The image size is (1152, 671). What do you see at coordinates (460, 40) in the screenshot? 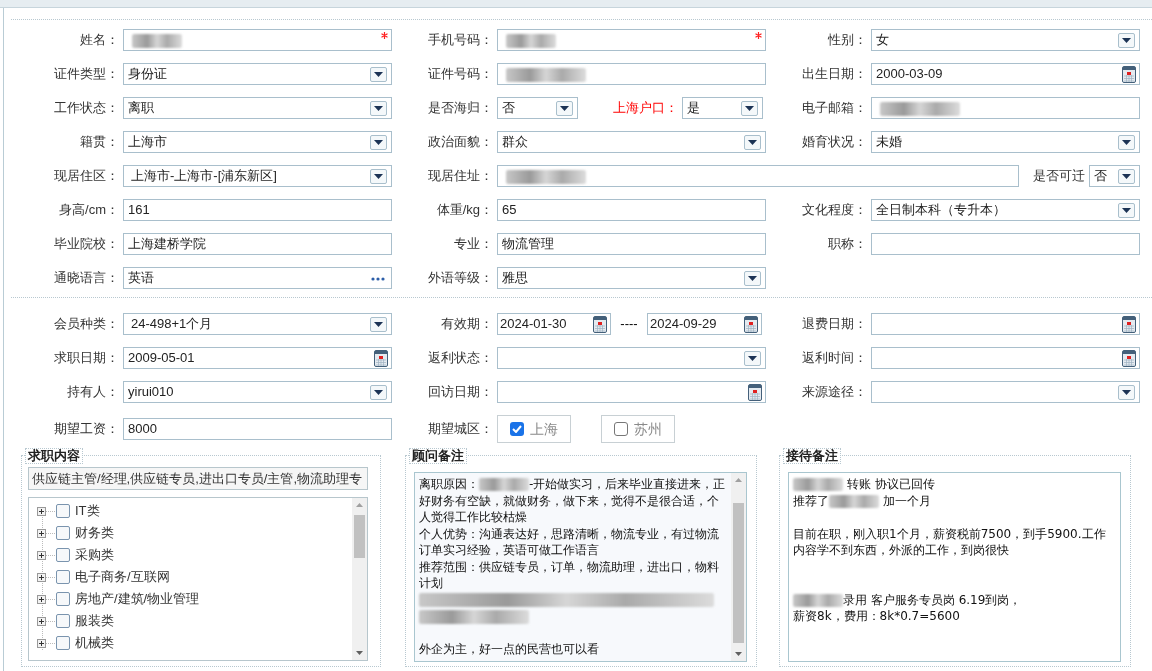
I see `field-label: 手机号码：` at bounding box center [460, 40].